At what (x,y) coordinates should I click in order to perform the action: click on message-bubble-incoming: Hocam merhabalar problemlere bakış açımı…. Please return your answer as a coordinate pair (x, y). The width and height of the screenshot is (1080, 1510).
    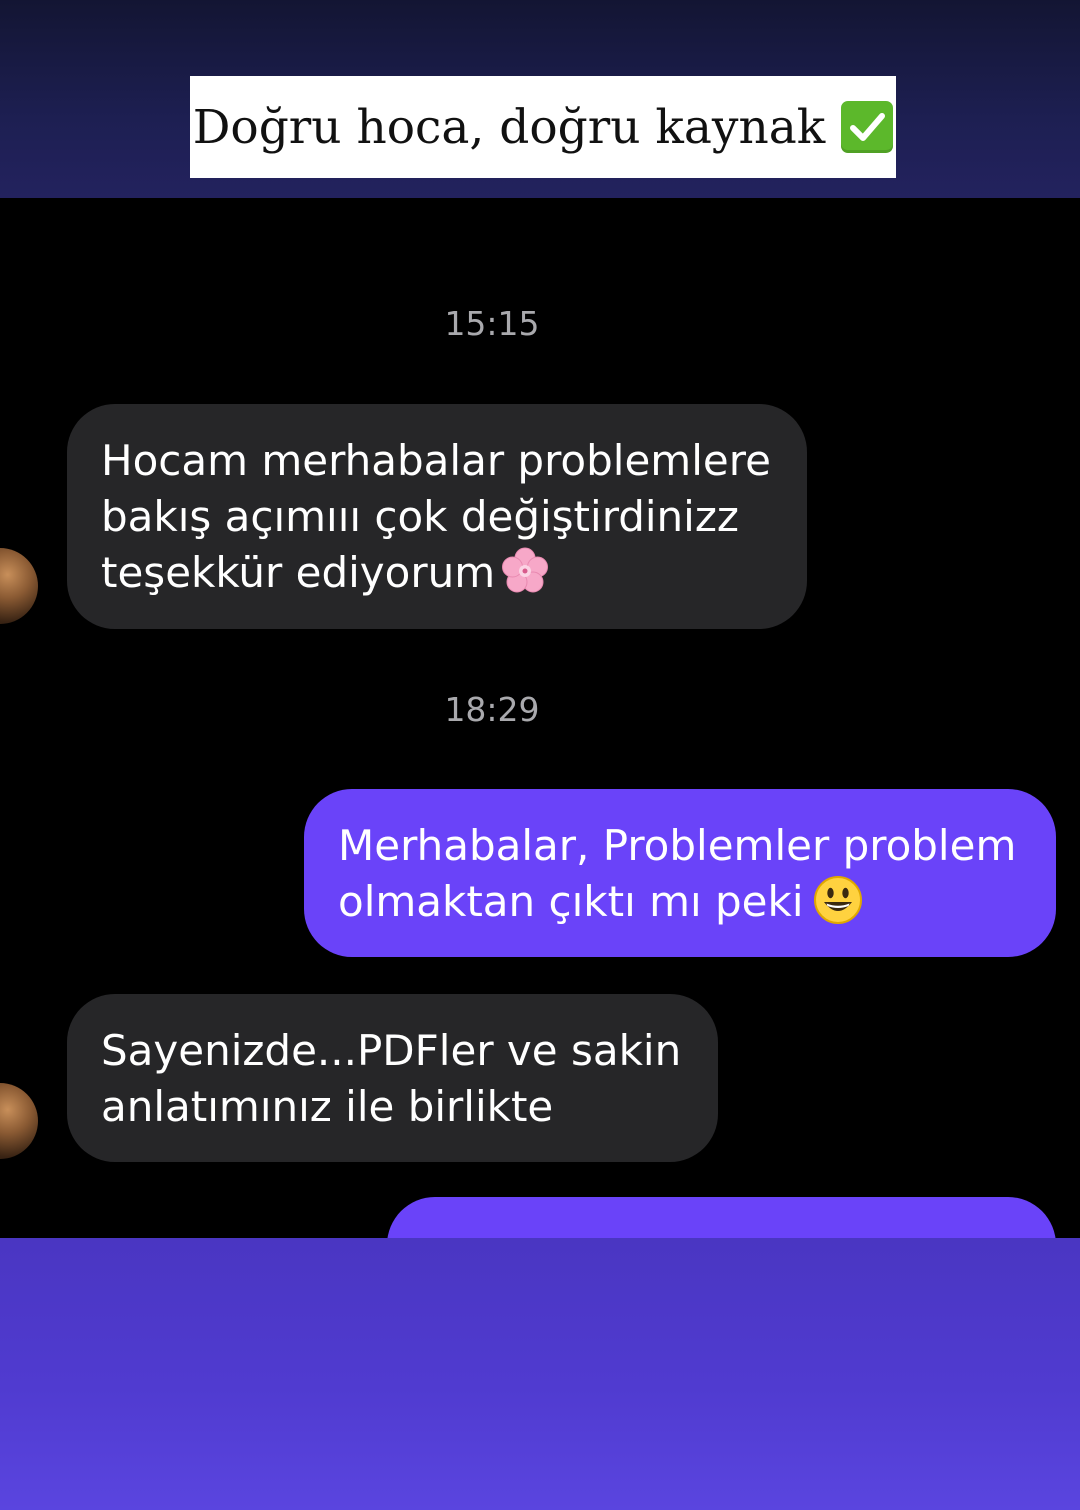
    Looking at the image, I should click on (437, 516).